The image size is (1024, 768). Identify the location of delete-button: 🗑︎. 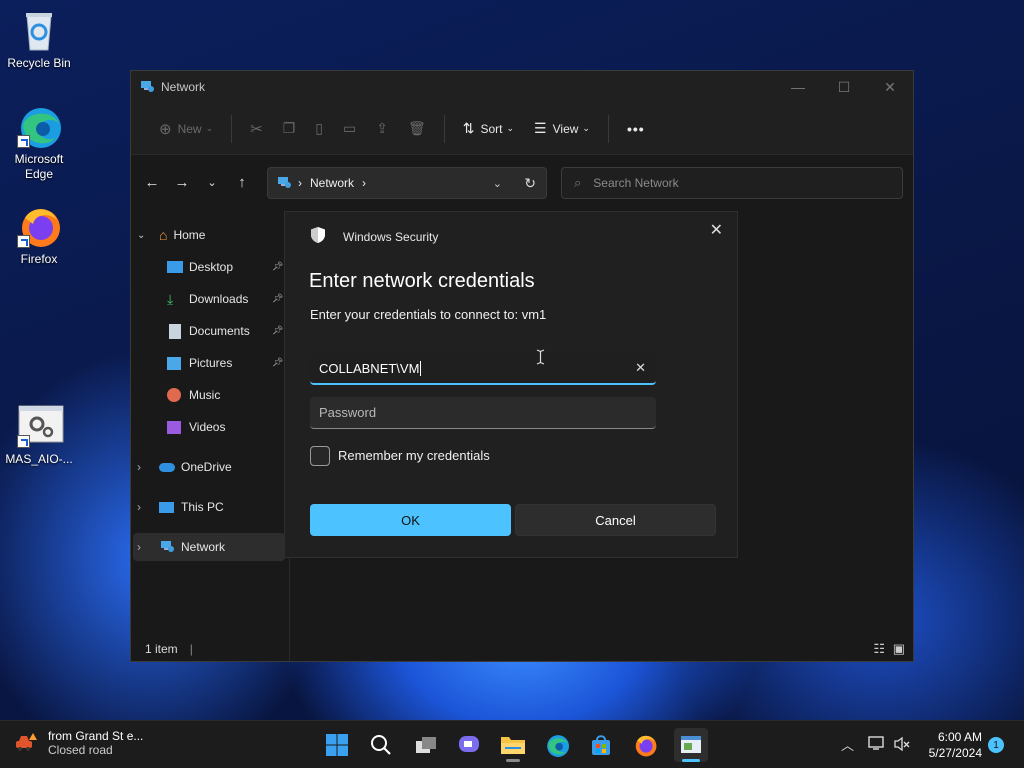
(417, 129).